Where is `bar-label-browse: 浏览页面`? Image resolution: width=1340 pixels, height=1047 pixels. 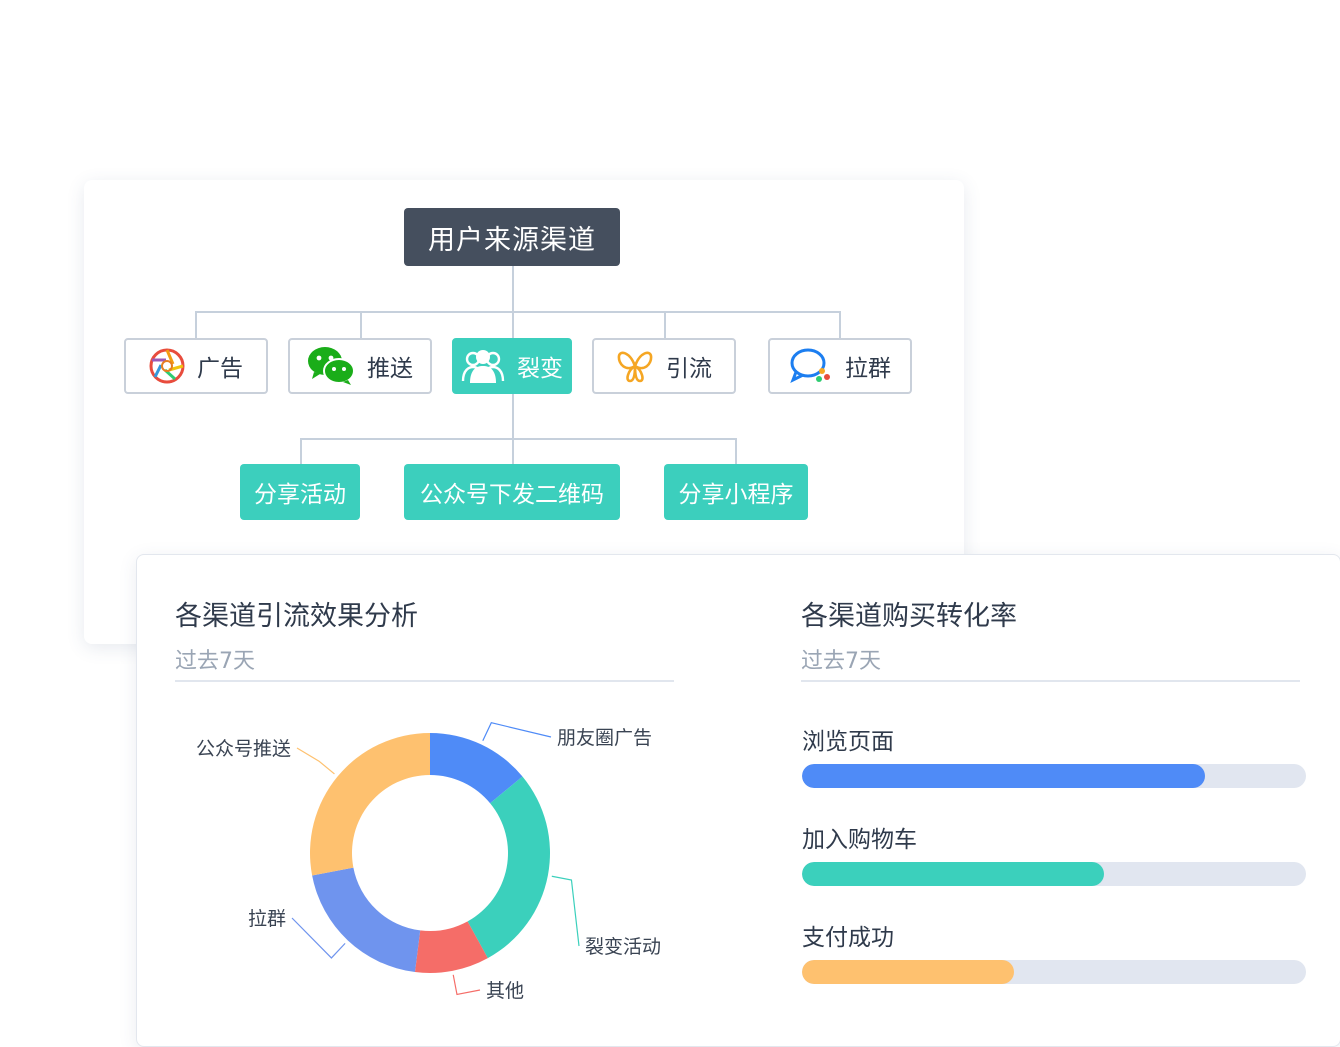 bar-label-browse: 浏览页面 is located at coordinates (848, 742).